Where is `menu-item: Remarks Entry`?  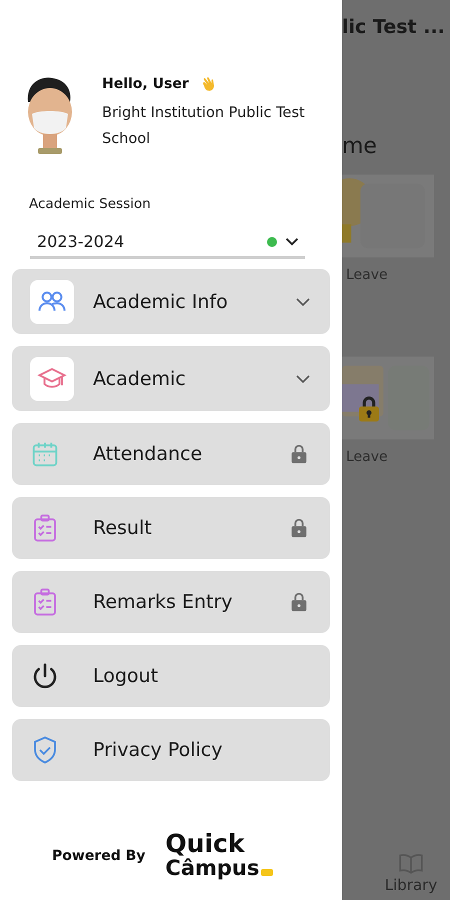
menu-item: Remarks Entry is located at coordinates (171, 602).